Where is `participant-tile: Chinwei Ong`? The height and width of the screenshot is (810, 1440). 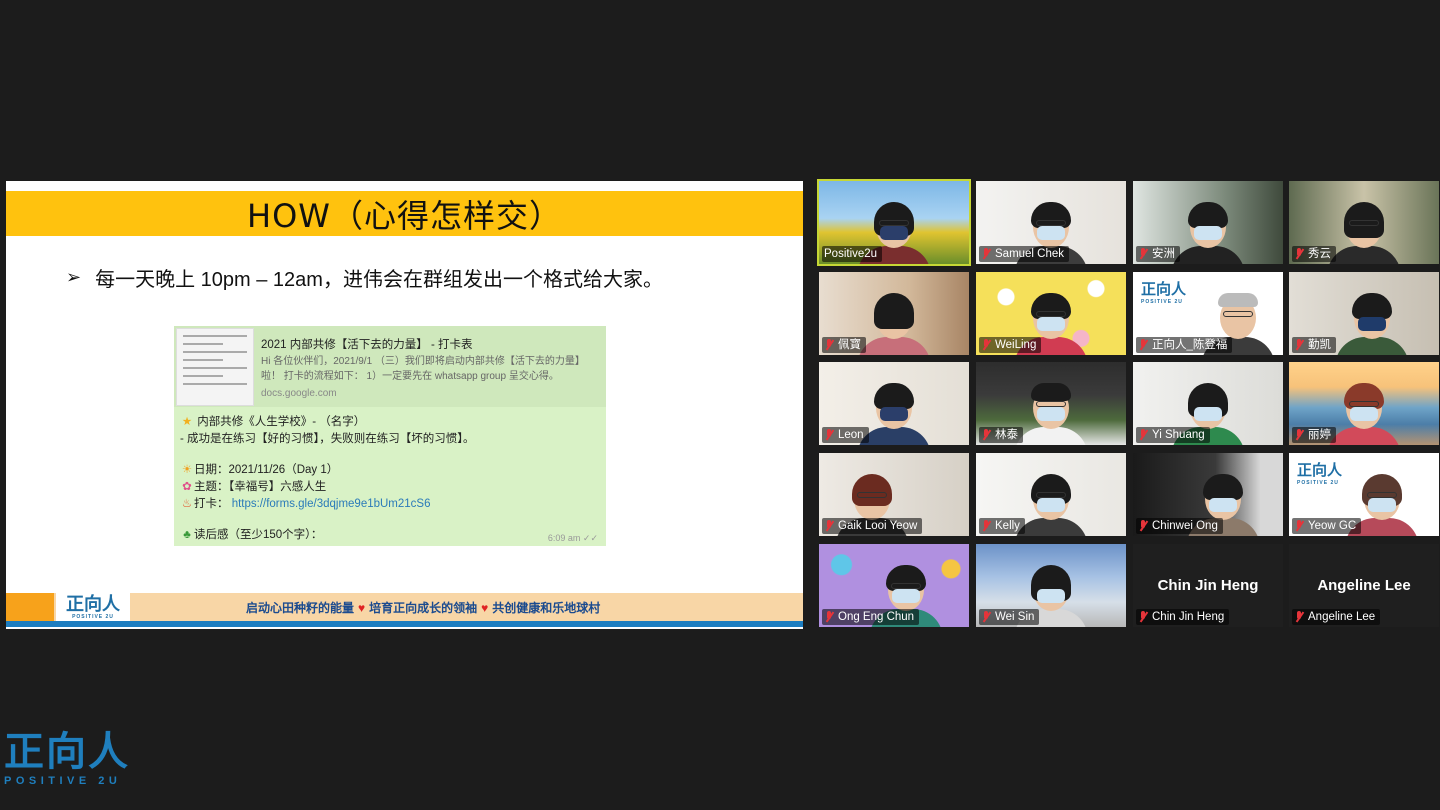
participant-tile: Chinwei Ong is located at coordinates (1208, 494).